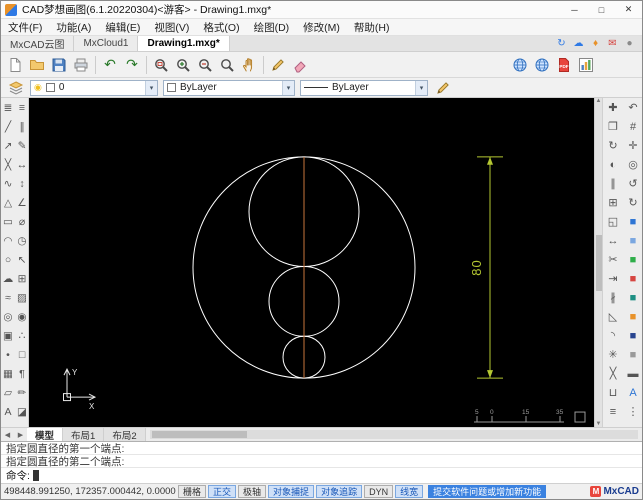 The image size is (643, 500). Describe the element at coordinates (229, 87) in the screenshot. I see `color-select: ByLayer ▾` at that location.